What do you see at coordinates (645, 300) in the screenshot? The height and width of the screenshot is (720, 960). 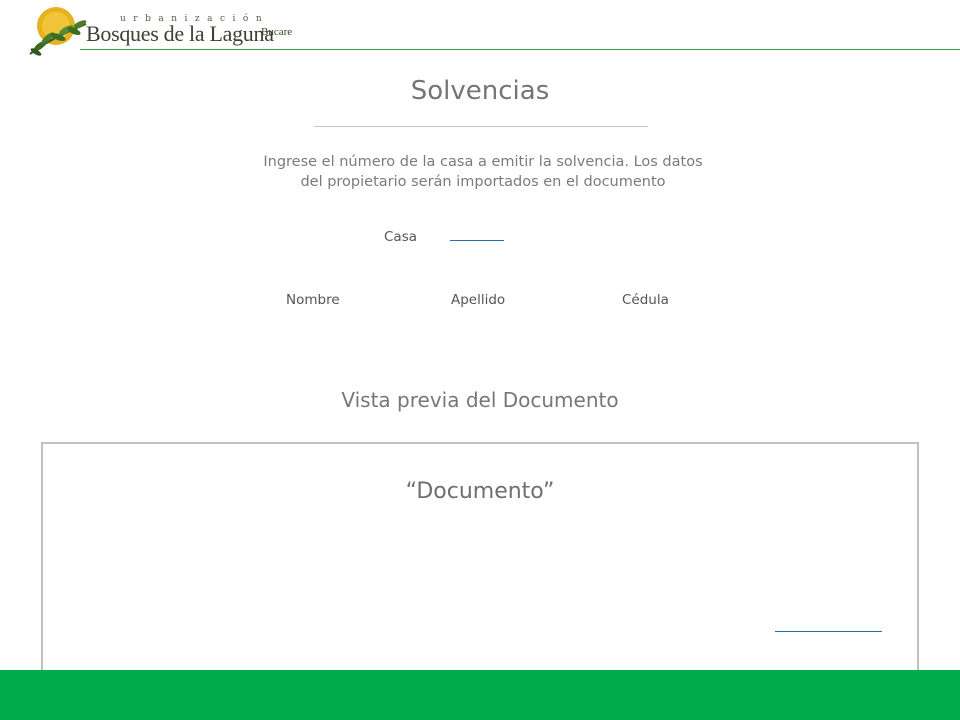 I see `cedula-label: Cédula` at bounding box center [645, 300].